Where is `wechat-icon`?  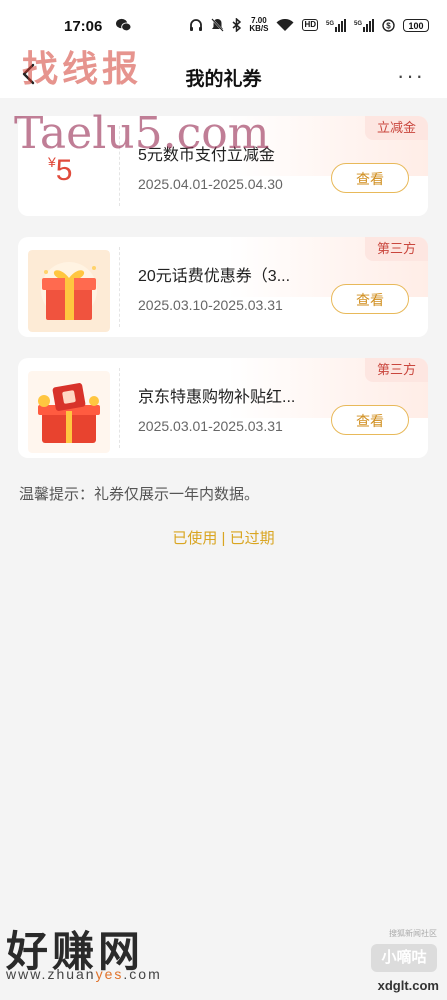 wechat-icon is located at coordinates (123, 25).